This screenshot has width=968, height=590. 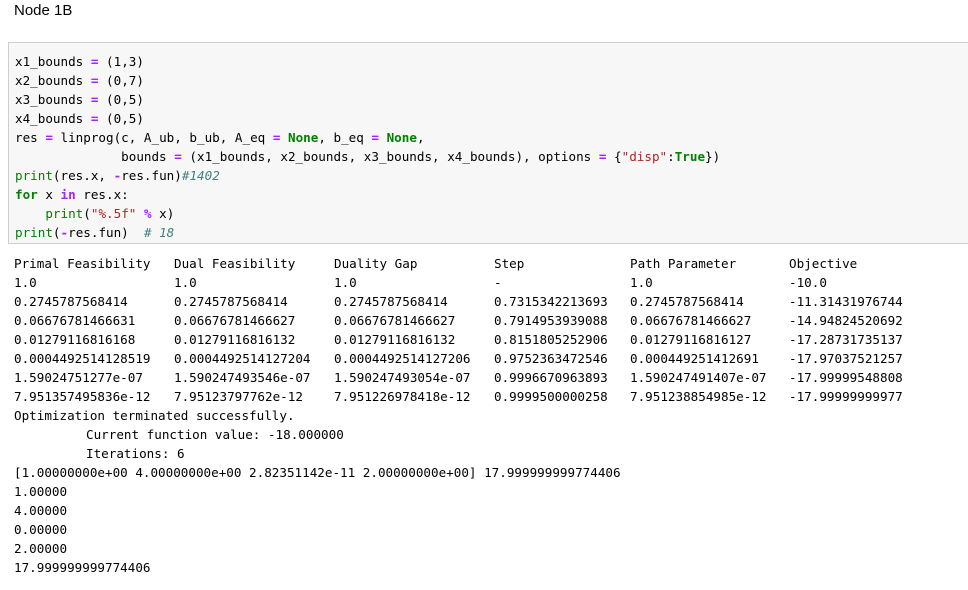 I want to click on code-token: (res.x,, so click(x=83, y=175).